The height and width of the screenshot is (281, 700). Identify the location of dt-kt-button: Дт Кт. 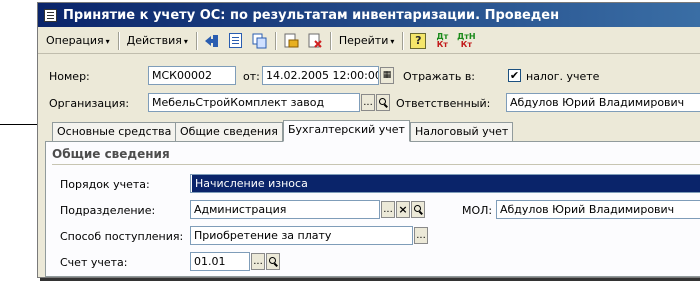
(442, 41).